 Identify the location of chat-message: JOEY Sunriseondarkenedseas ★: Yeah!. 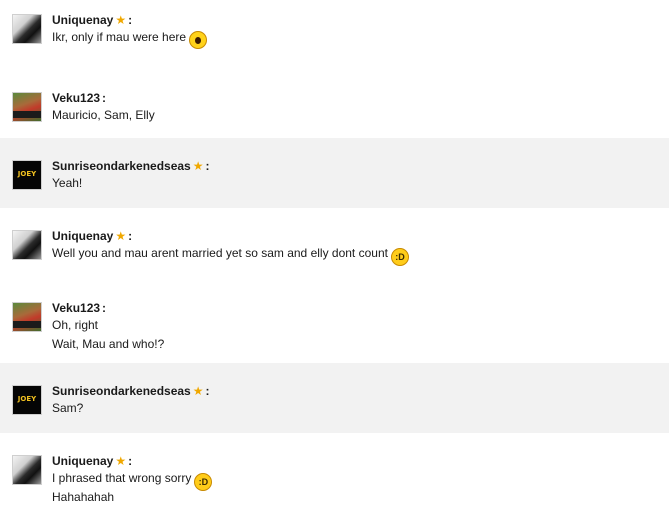
(334, 173).